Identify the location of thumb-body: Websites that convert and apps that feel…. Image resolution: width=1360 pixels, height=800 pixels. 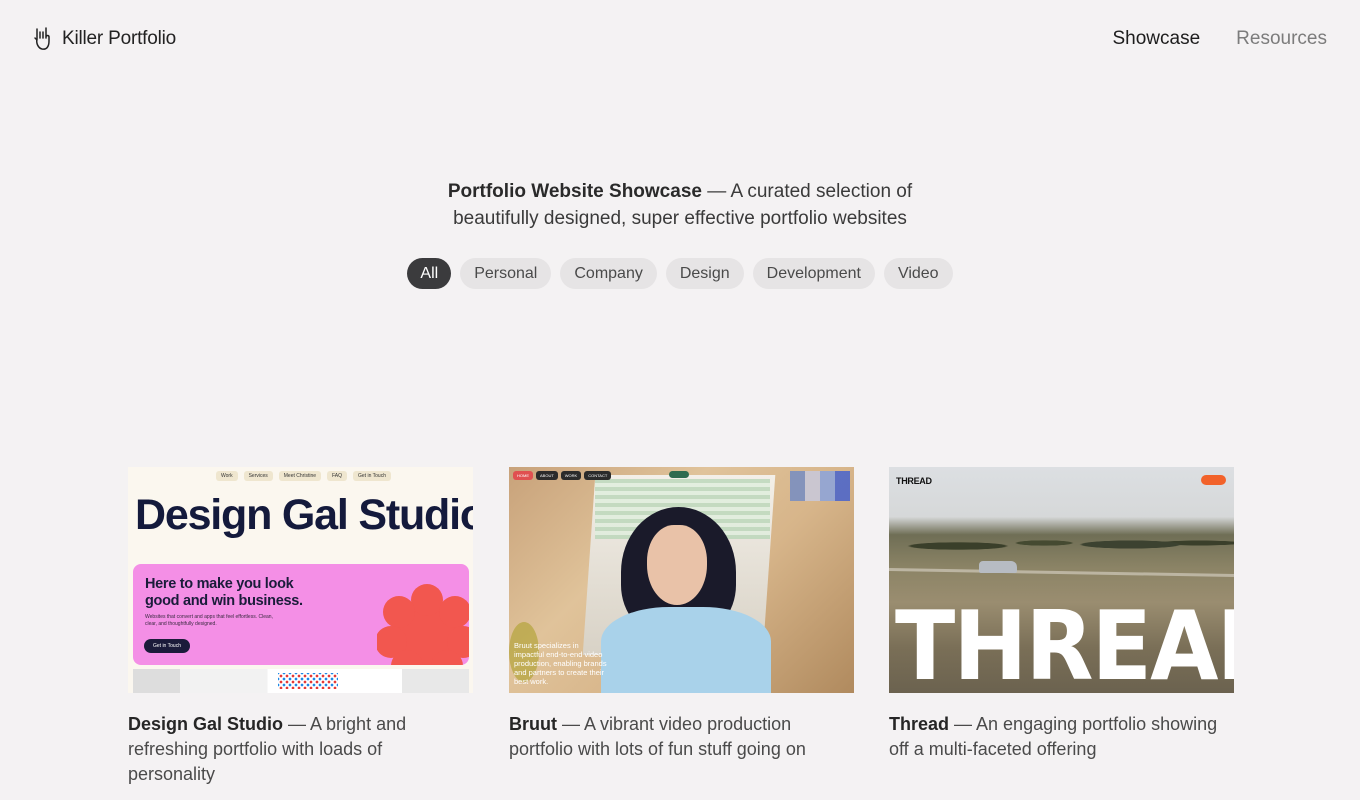
(209, 620).